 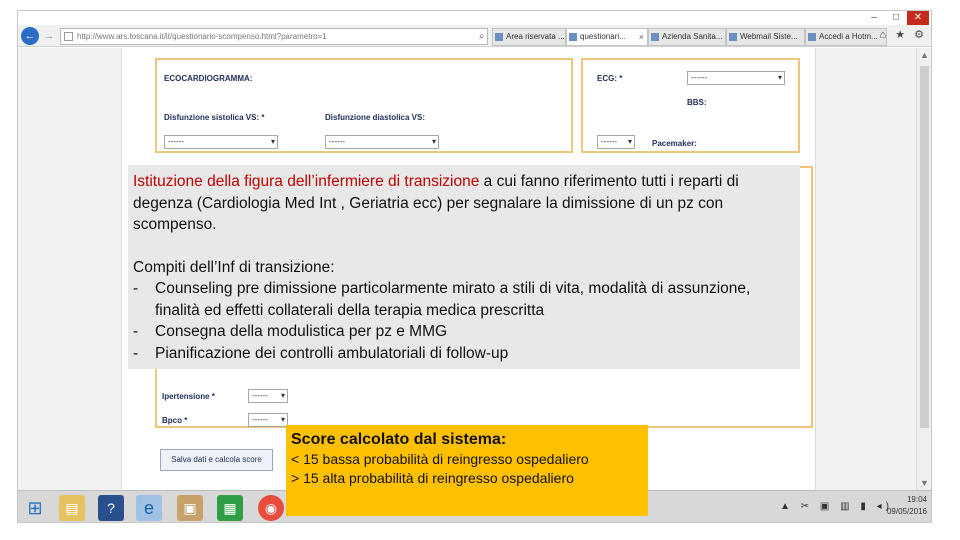 What do you see at coordinates (301, 331) in the screenshot?
I see `bullet-text: Consegna della modulistica per pz e MMG` at bounding box center [301, 331].